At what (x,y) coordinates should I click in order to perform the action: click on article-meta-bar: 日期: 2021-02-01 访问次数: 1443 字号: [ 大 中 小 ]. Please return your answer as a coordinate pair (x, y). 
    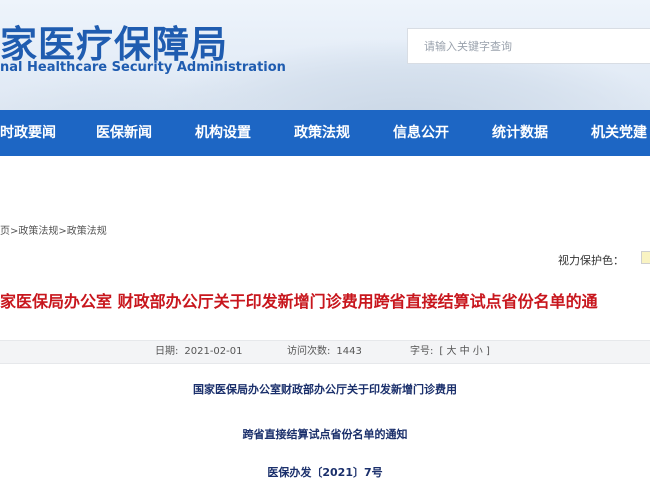
    Looking at the image, I should click on (325, 352).